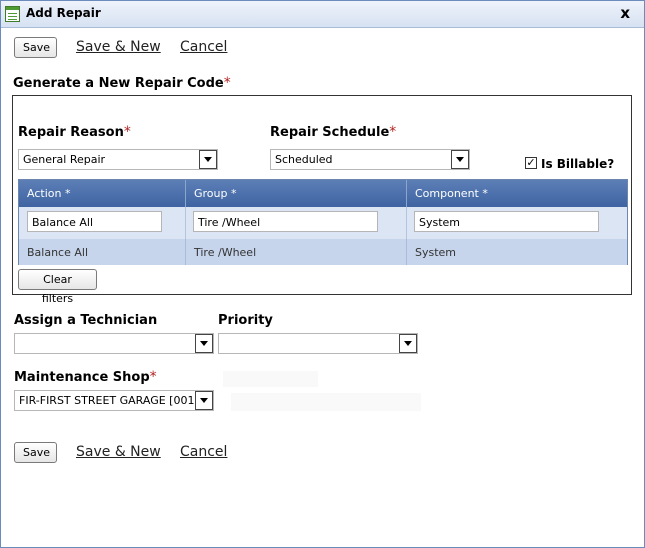 The height and width of the screenshot is (548, 645). Describe the element at coordinates (506, 221) in the screenshot. I see `component-filter-input: System` at that location.